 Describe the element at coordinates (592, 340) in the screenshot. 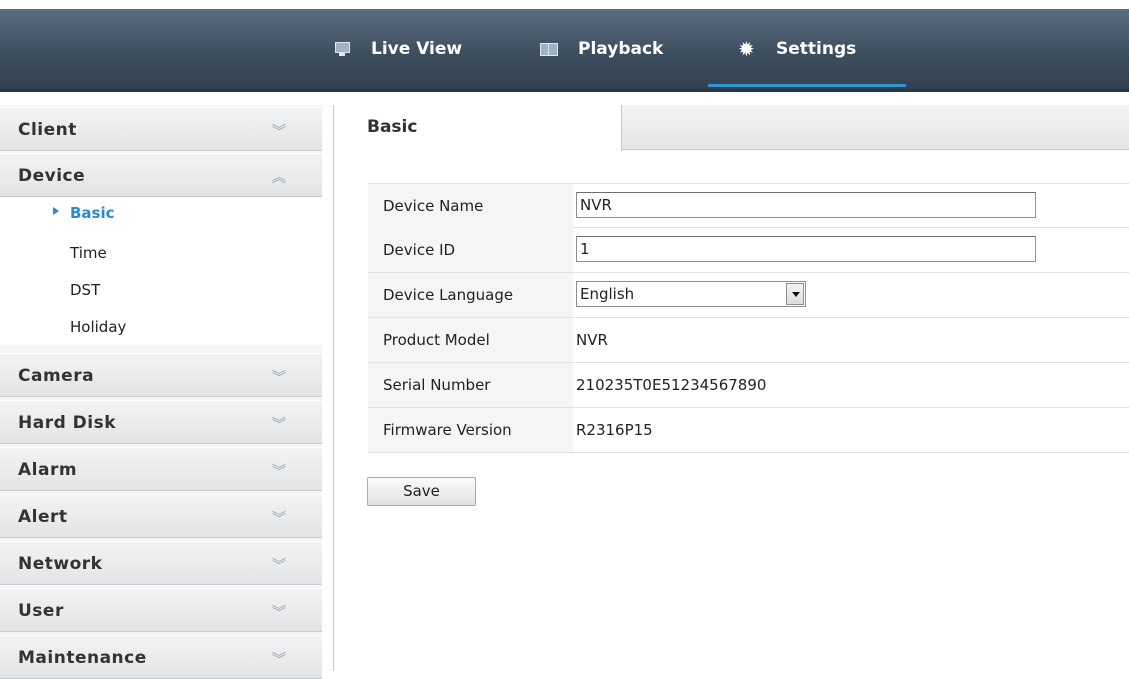

I see `product-model-value: NVR` at that location.